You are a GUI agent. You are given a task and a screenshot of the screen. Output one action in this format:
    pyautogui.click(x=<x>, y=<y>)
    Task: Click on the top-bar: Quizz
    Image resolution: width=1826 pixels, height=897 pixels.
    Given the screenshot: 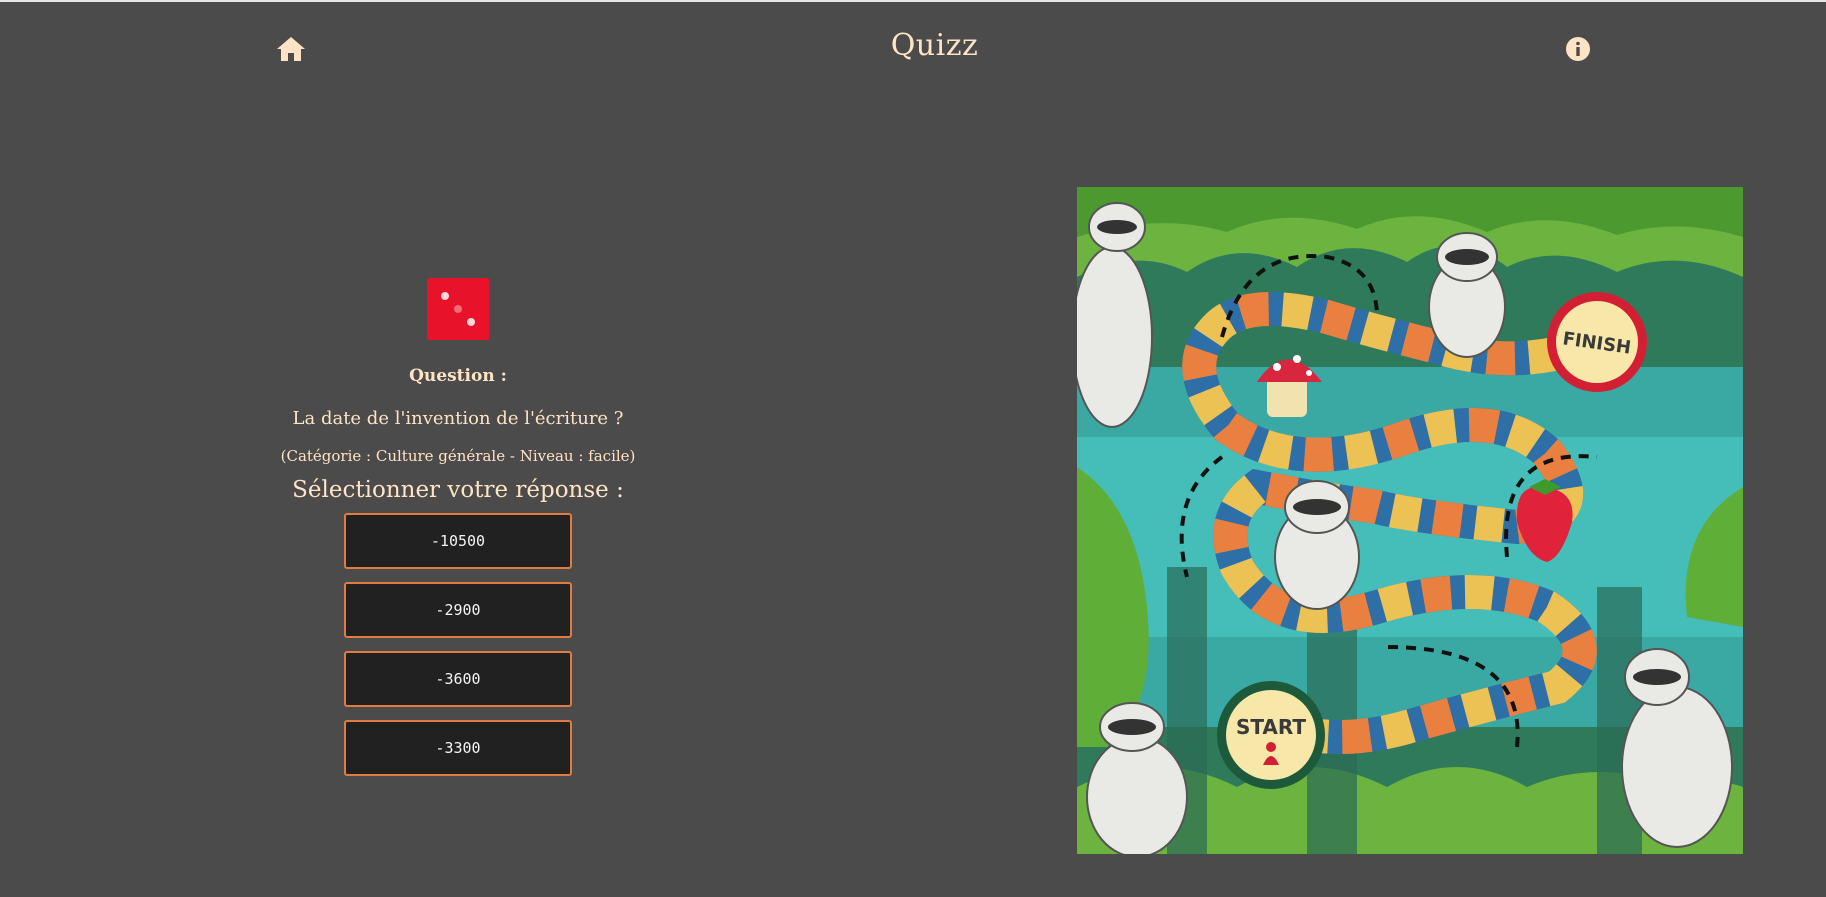 What is the action you would take?
    pyautogui.click(x=913, y=48)
    